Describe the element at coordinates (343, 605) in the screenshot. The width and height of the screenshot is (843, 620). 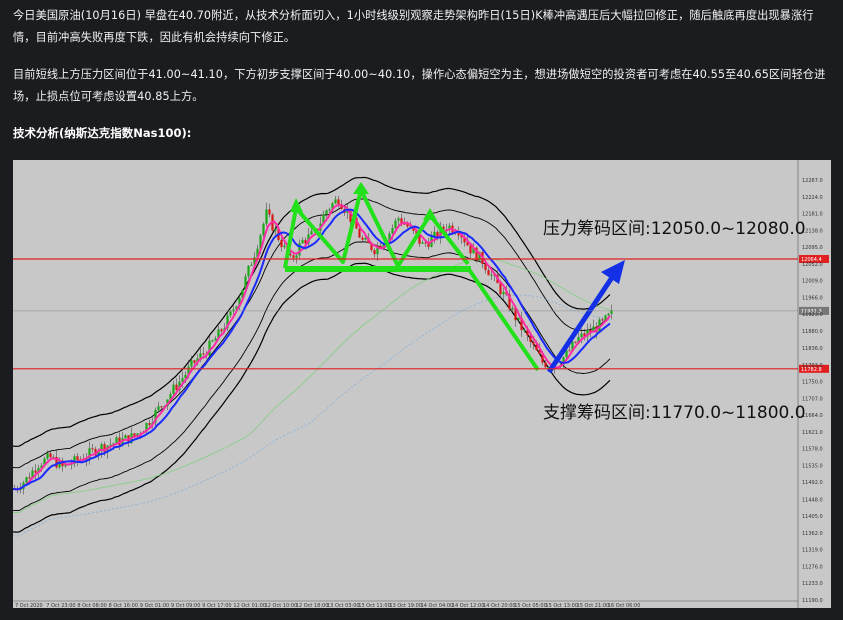
I see `x-tick-label: 13 Oct 03:00` at that location.